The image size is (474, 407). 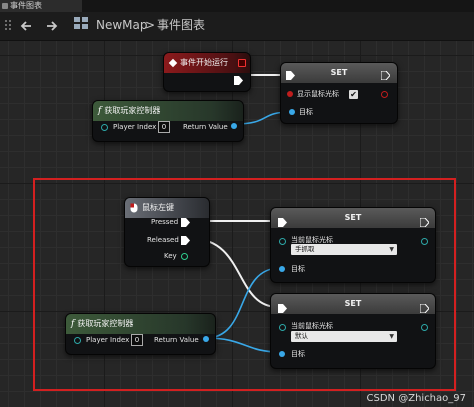 I want to click on event-diamond-icon, so click(x=173, y=63).